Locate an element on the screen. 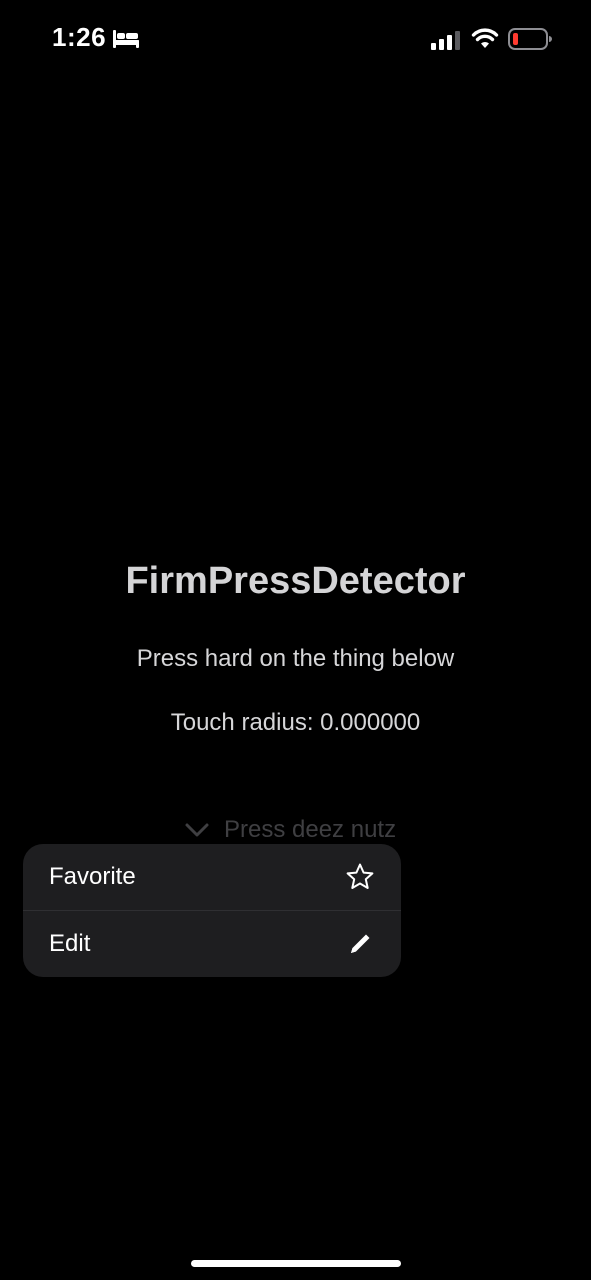 The height and width of the screenshot is (1280, 591). wifi-icon is located at coordinates (485, 38).